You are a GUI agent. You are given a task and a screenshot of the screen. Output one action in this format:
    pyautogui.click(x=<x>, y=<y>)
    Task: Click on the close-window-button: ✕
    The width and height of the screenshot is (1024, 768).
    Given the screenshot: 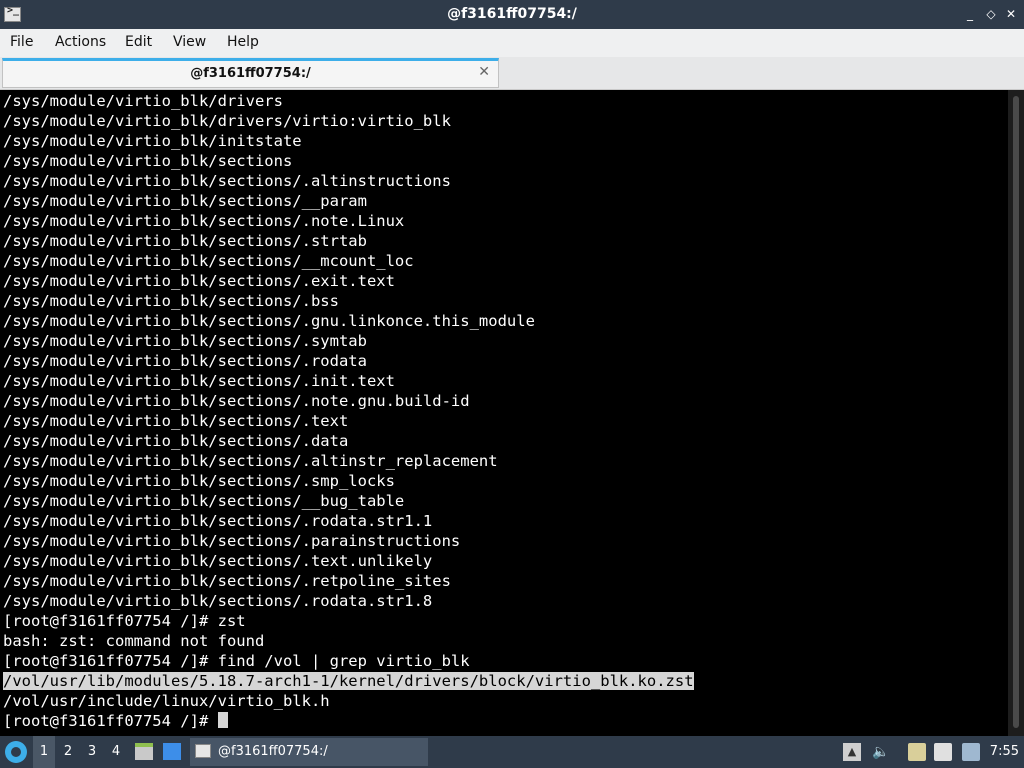 What is the action you would take?
    pyautogui.click(x=1011, y=14)
    